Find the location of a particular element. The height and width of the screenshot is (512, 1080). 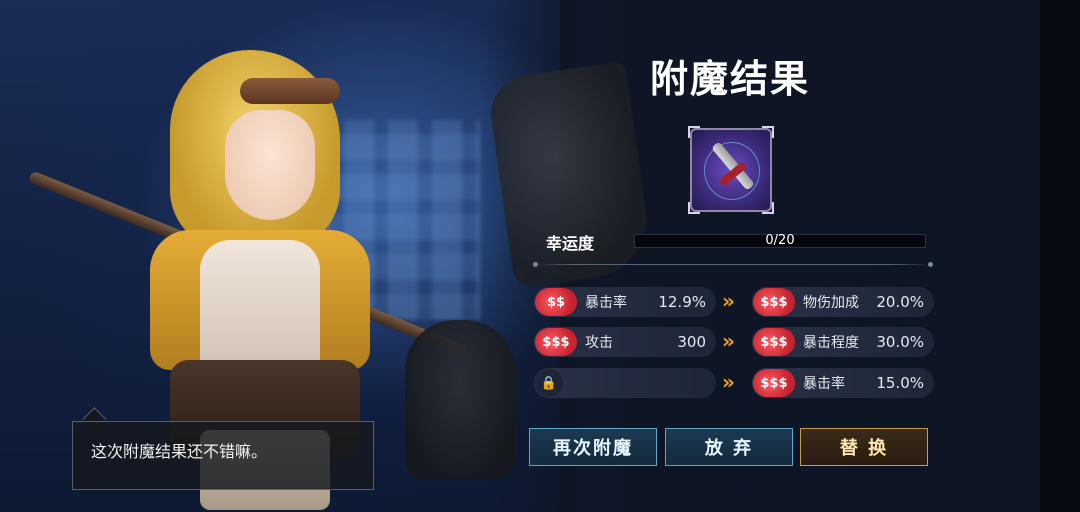

stat-value: 20.0% is located at coordinates (900, 302).